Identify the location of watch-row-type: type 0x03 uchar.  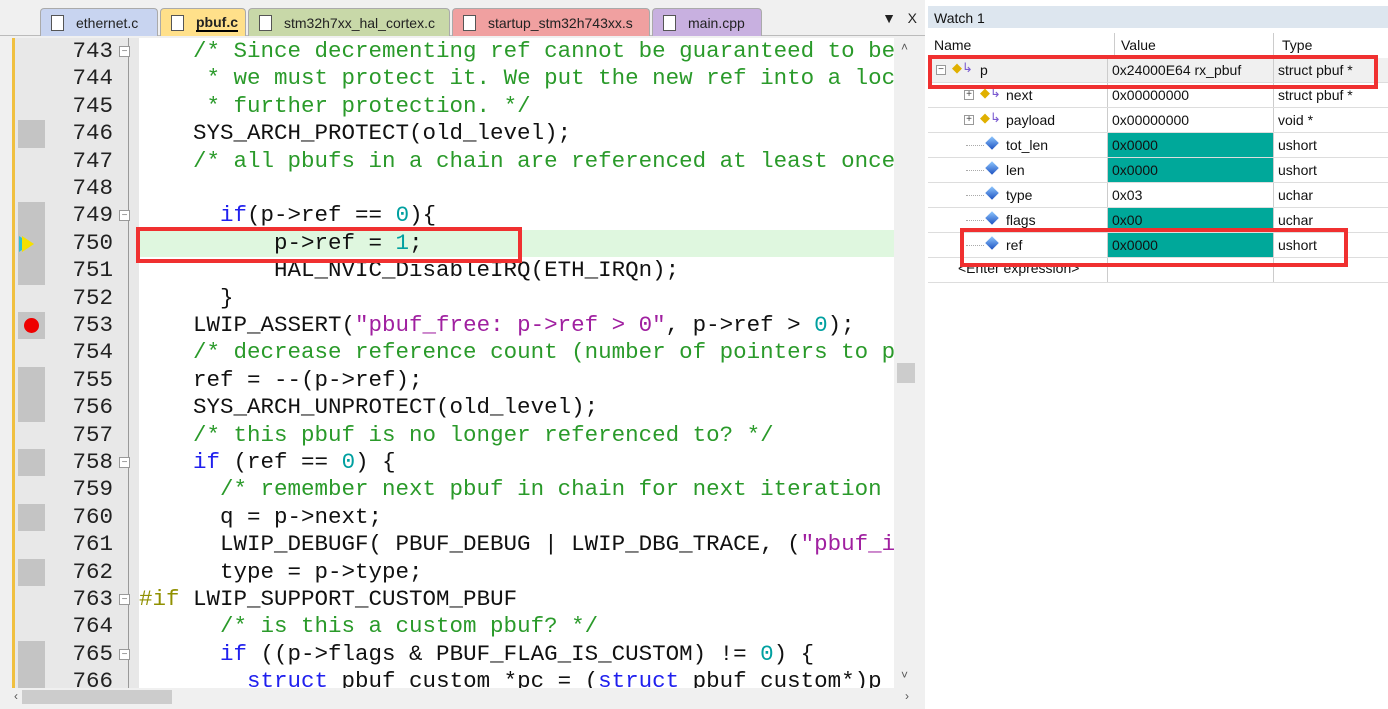
(1158, 195).